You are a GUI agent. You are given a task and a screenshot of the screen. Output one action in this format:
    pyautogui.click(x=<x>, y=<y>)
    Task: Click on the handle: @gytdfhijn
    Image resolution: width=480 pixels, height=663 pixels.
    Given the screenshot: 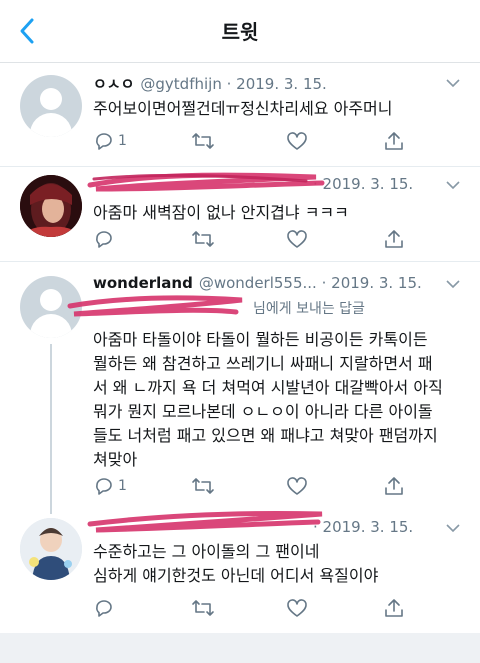 What is the action you would take?
    pyautogui.click(x=180, y=84)
    